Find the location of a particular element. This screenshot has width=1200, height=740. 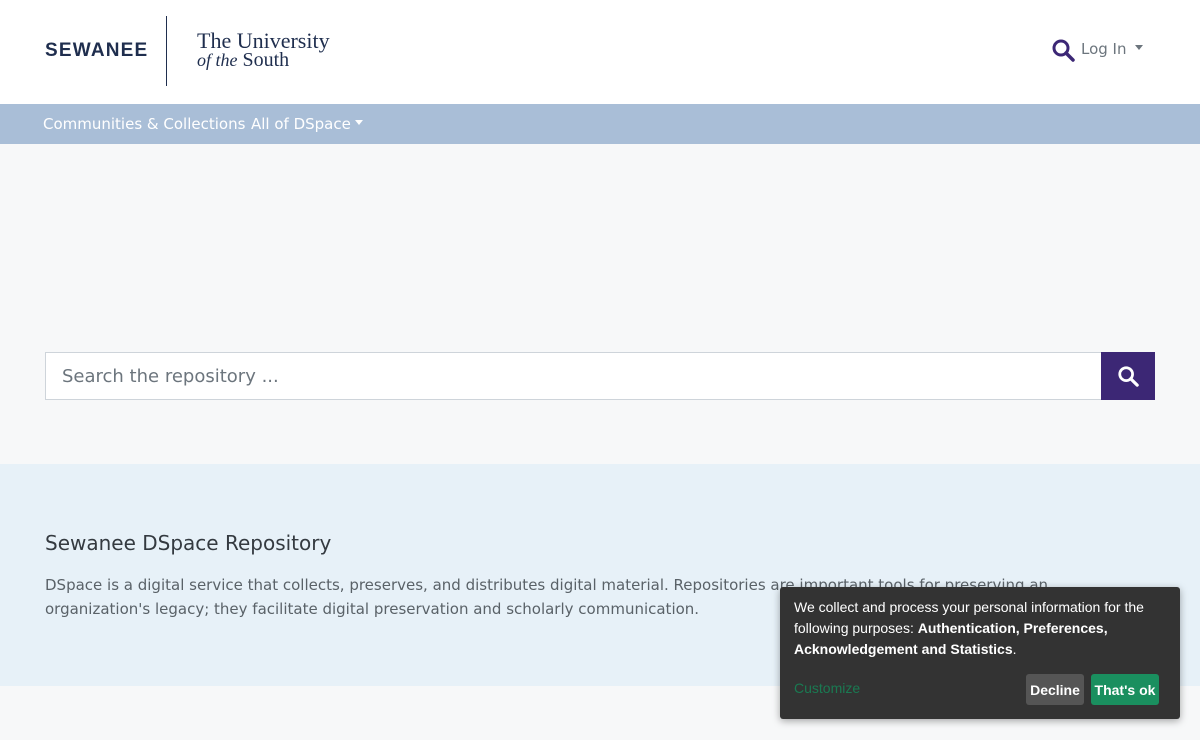

nav-item-label: All of DSpace is located at coordinates (301, 124).